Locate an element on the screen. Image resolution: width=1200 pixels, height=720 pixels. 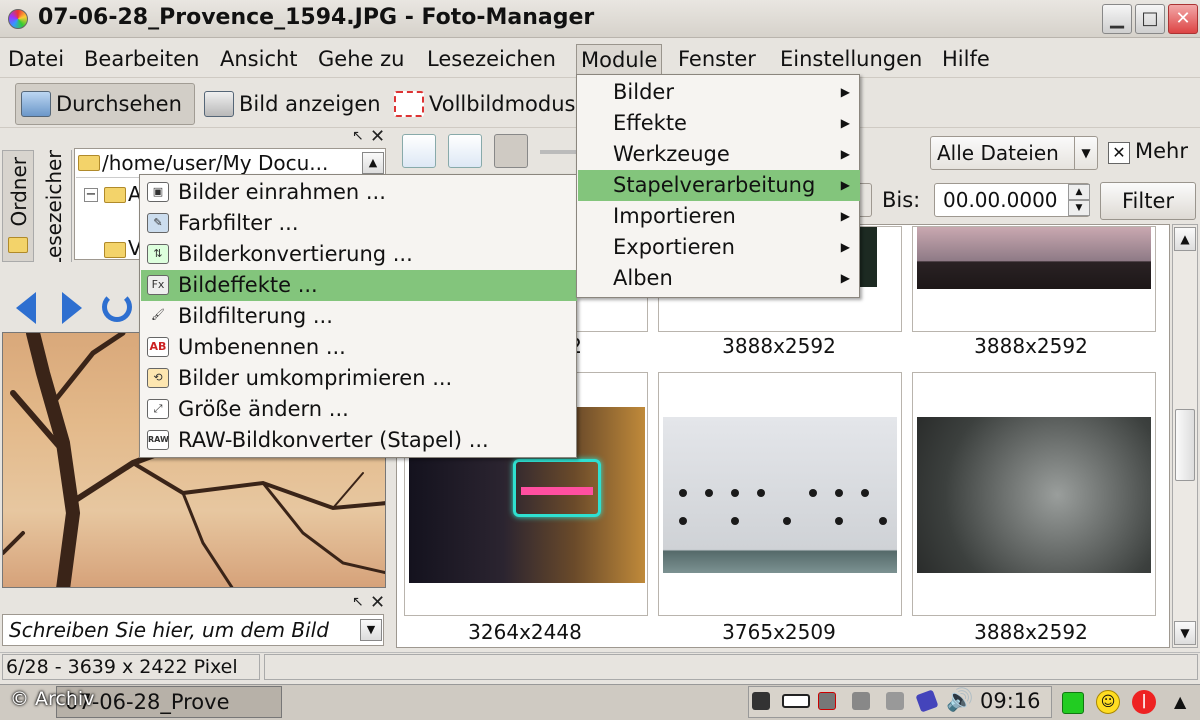
view-list-button is located at coordinates (419, 151).